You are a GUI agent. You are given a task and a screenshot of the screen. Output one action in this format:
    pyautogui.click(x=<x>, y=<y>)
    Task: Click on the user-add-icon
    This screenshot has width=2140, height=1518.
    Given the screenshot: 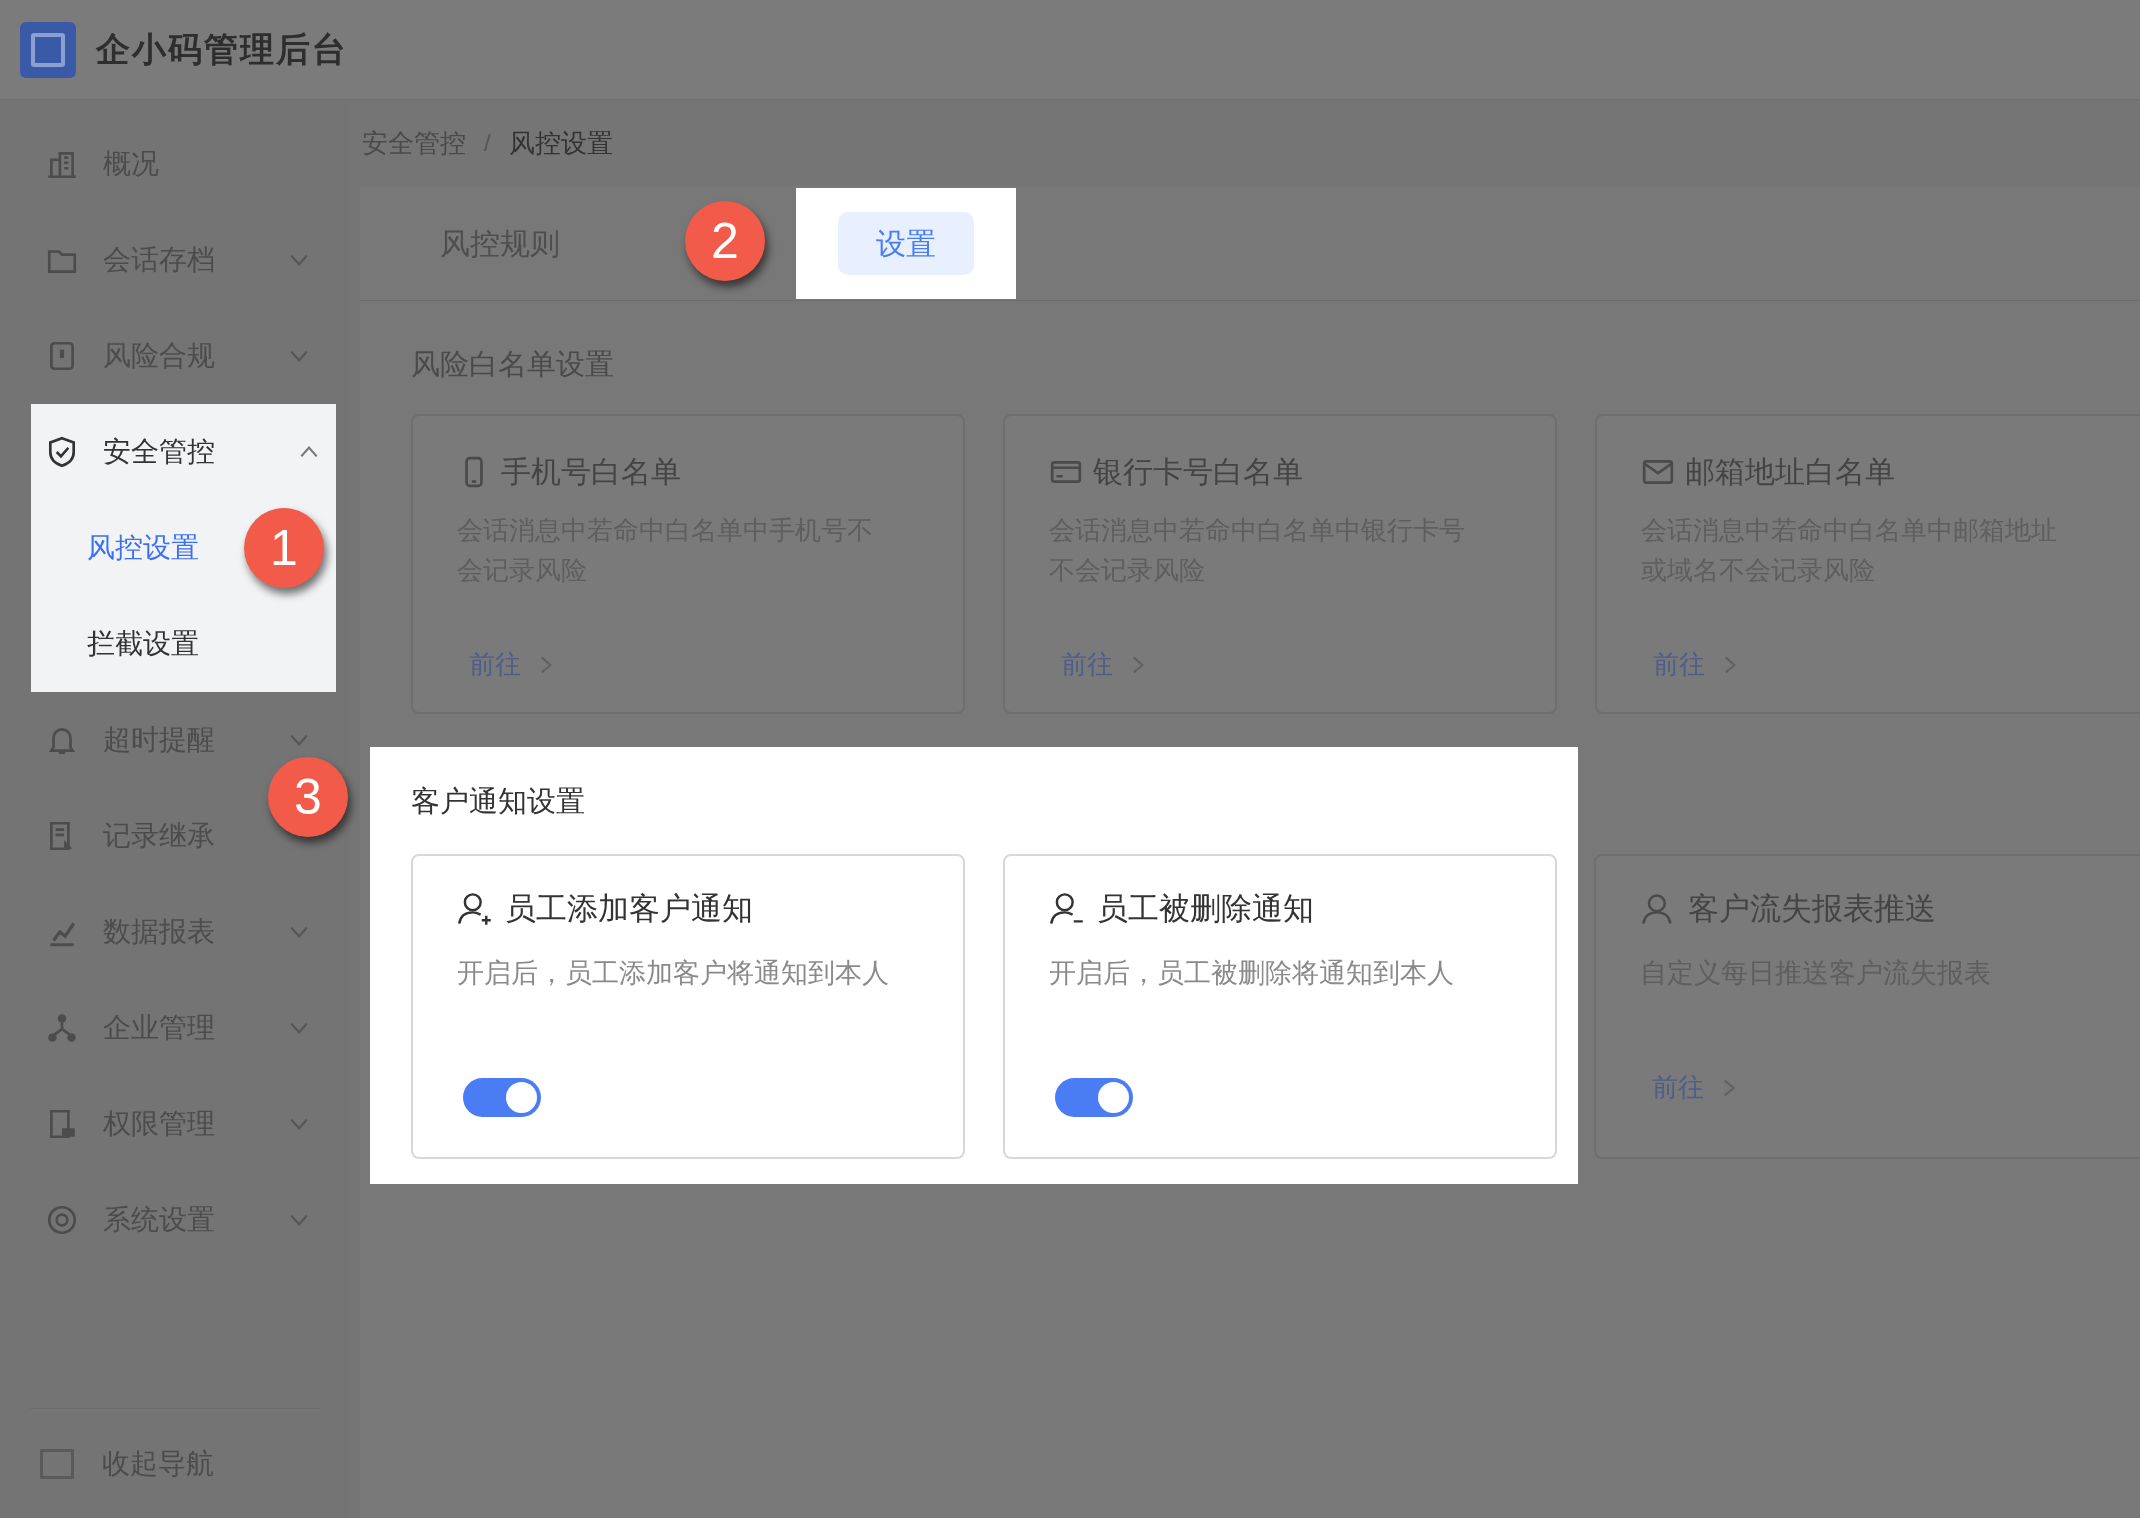 What is the action you would take?
    pyautogui.click(x=475, y=909)
    